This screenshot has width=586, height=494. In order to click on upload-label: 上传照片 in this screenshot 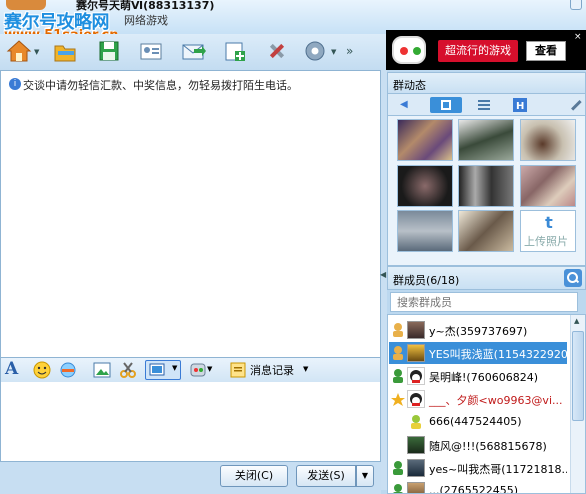, I will do `click(546, 241)`.